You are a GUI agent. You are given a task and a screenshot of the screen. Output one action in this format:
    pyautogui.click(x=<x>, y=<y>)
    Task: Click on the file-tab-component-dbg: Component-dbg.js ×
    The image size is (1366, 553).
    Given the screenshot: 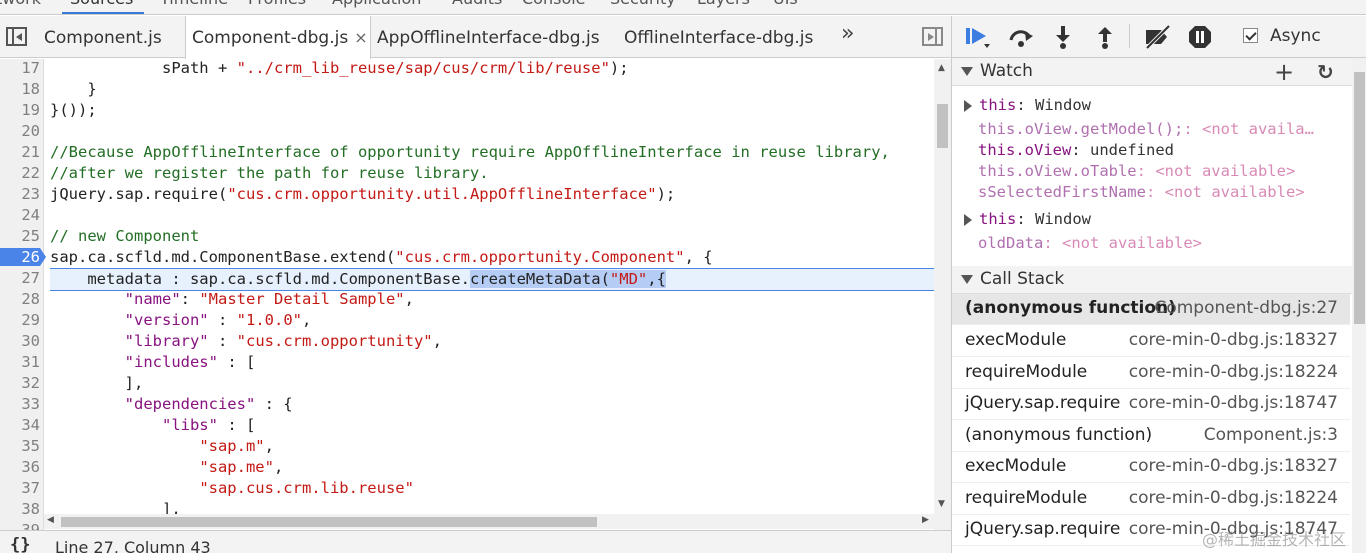 What is the action you would take?
    pyautogui.click(x=278, y=37)
    